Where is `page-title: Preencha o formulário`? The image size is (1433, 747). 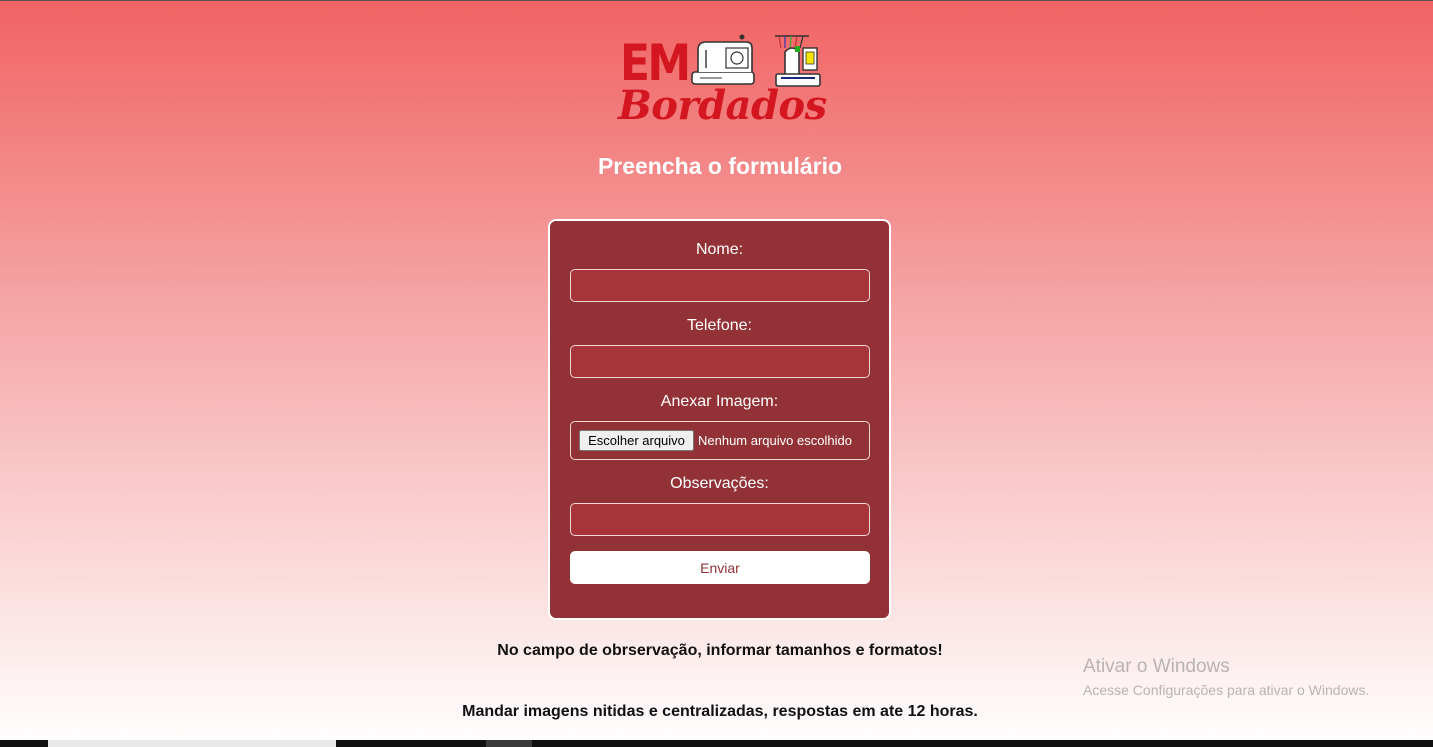 page-title: Preencha o formulário is located at coordinates (720, 166).